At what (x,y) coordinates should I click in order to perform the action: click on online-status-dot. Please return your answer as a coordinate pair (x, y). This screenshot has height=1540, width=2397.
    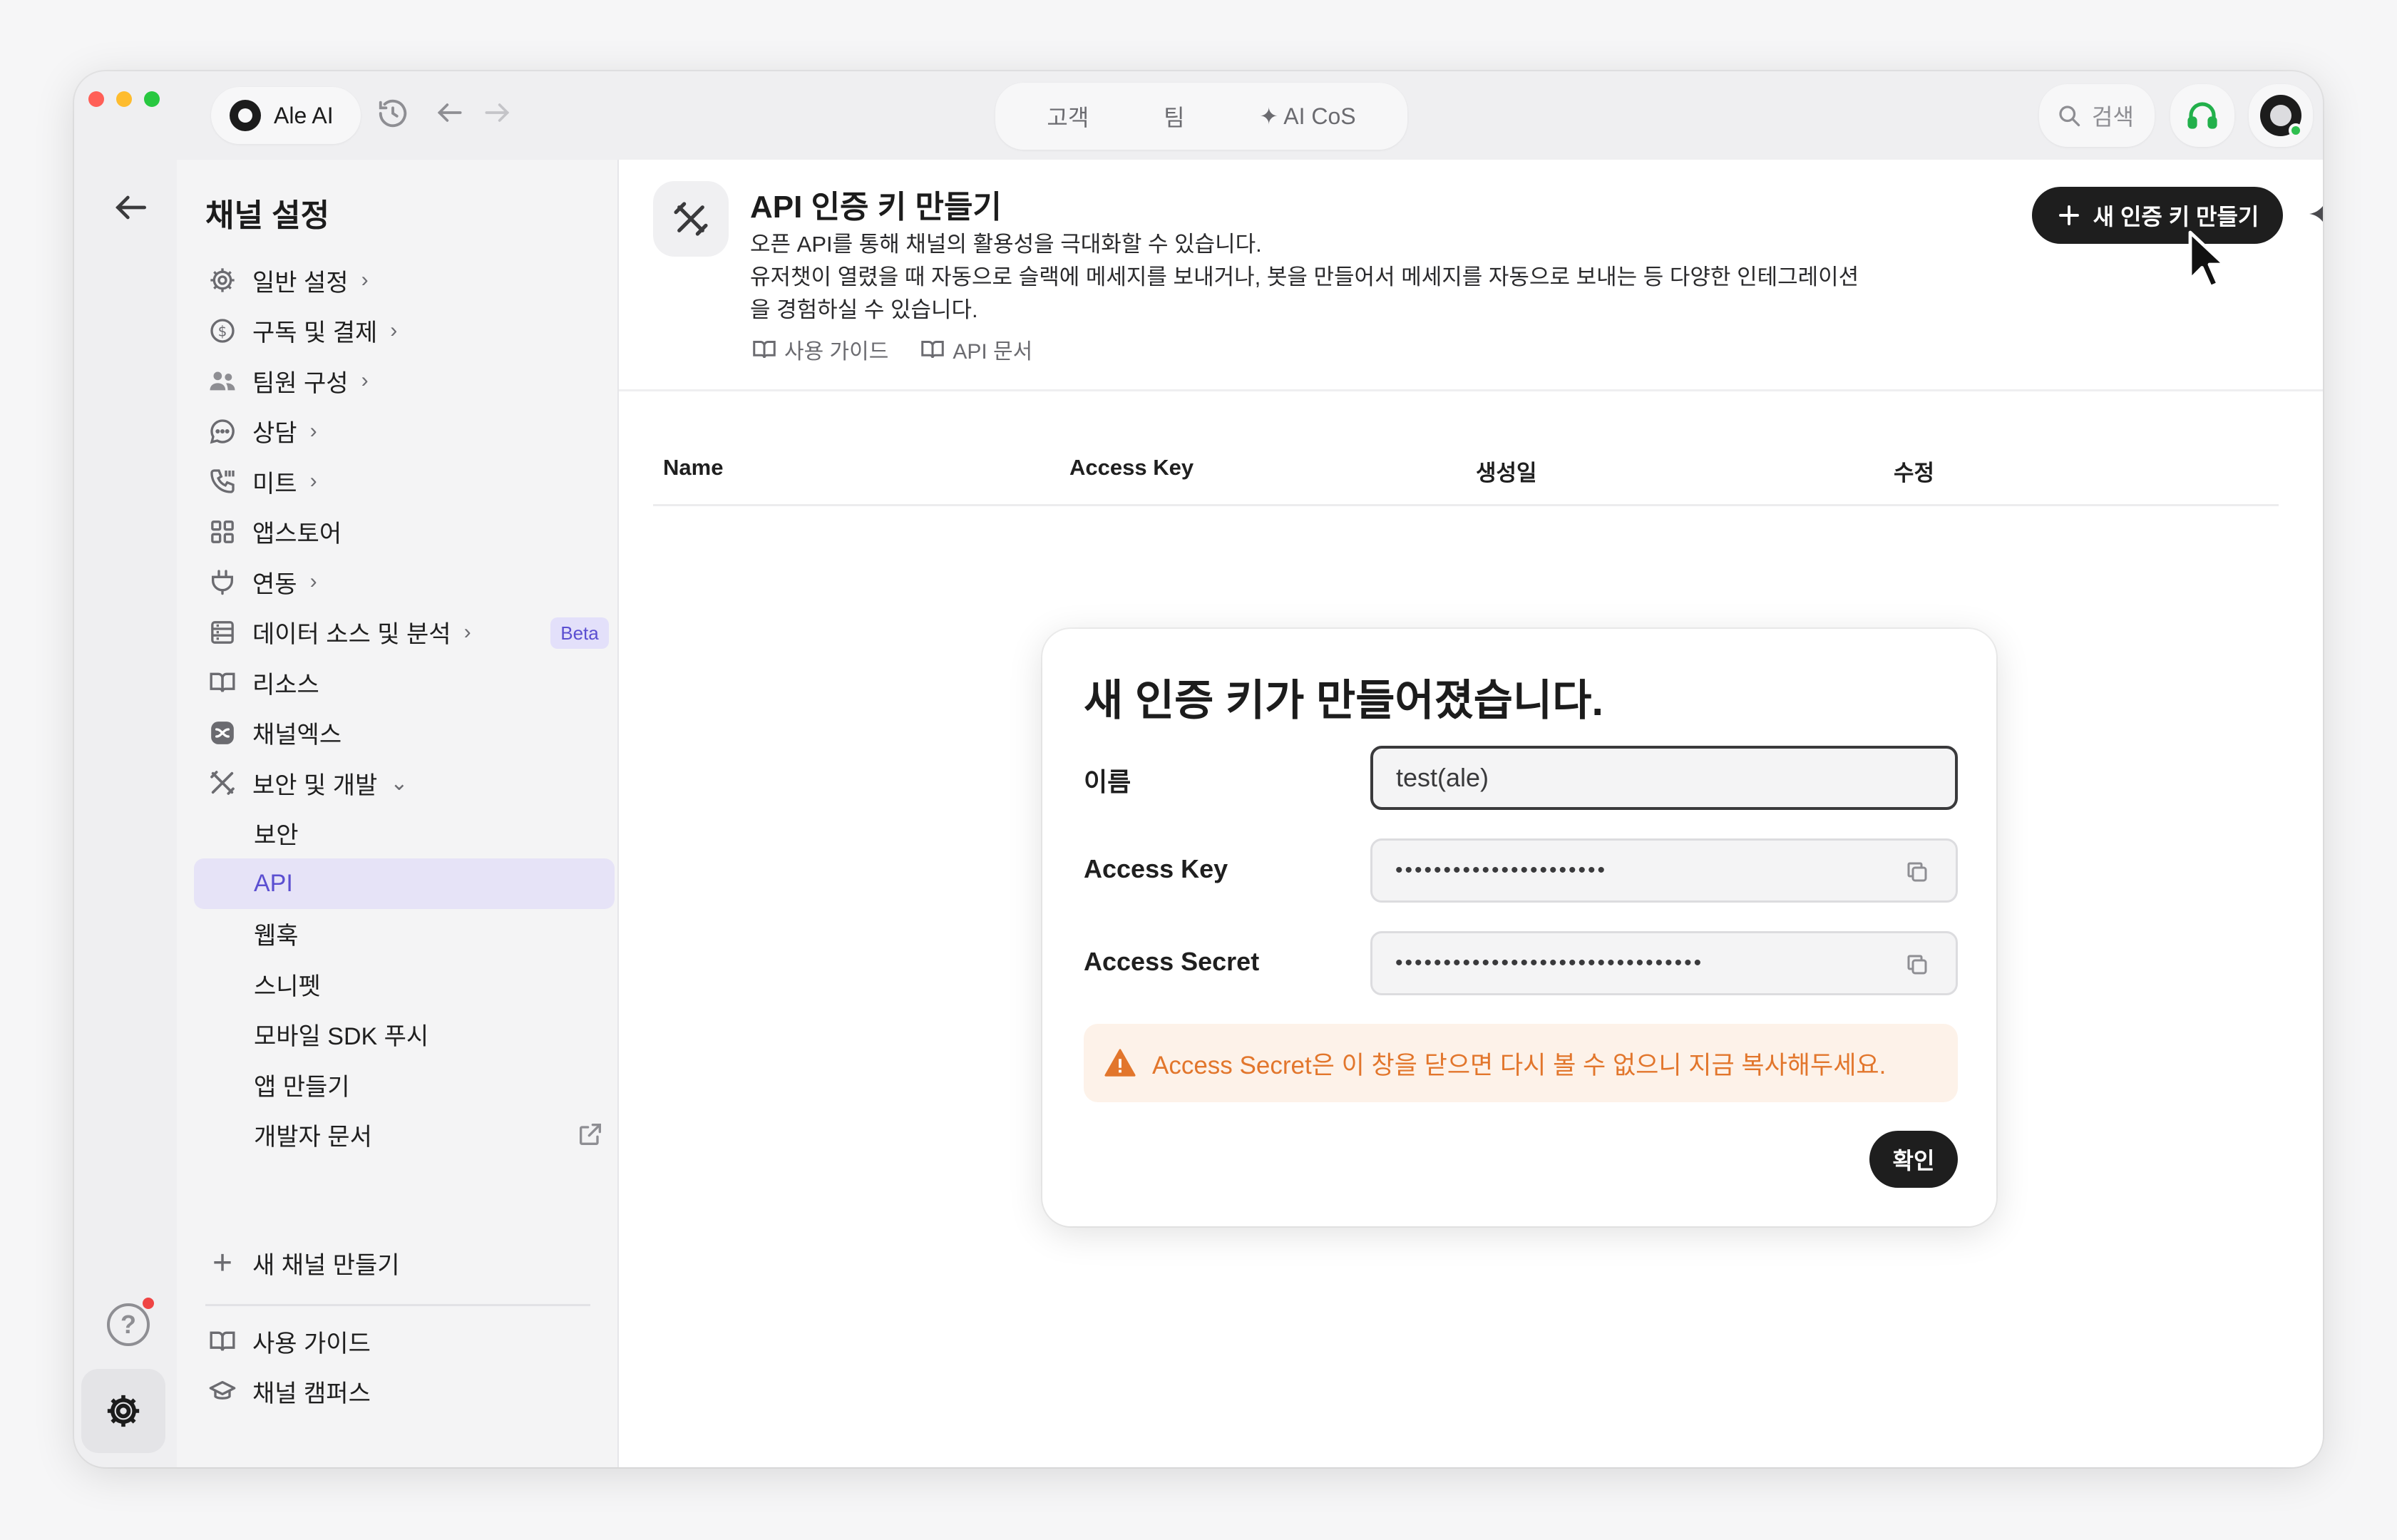
    Looking at the image, I should click on (2296, 130).